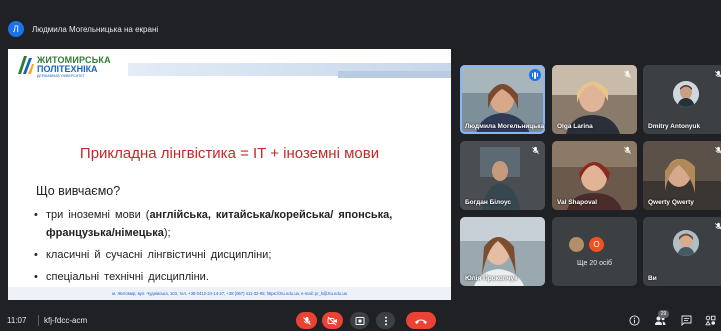 The width and height of the screenshot is (721, 331). What do you see at coordinates (594, 263) in the screenshot?
I see `others-count-label: Ще 20 осіб` at bounding box center [594, 263].